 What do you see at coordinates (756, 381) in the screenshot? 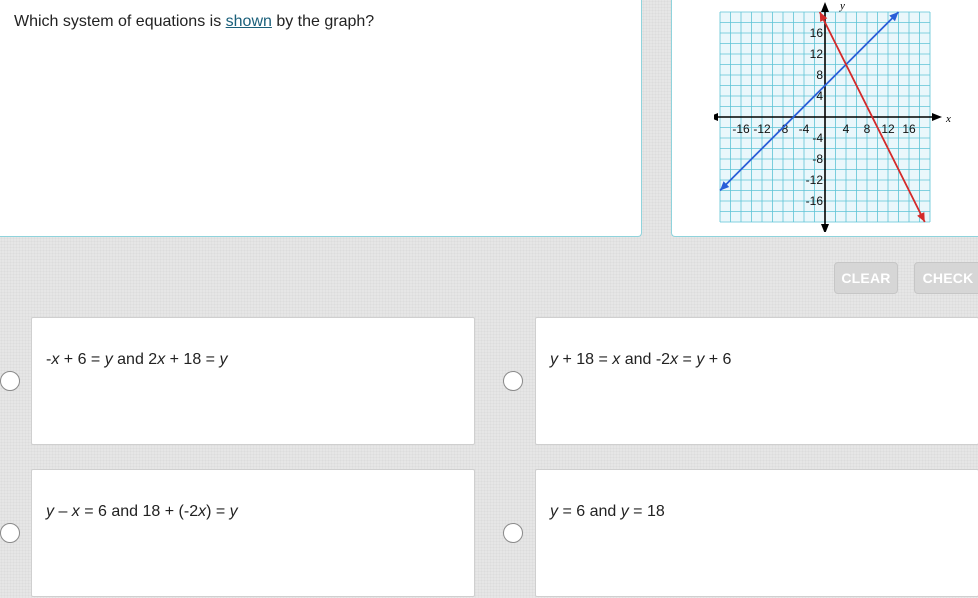
I see `answer-choice-b: y + 18 = x and -2x = y + 6` at bounding box center [756, 381].